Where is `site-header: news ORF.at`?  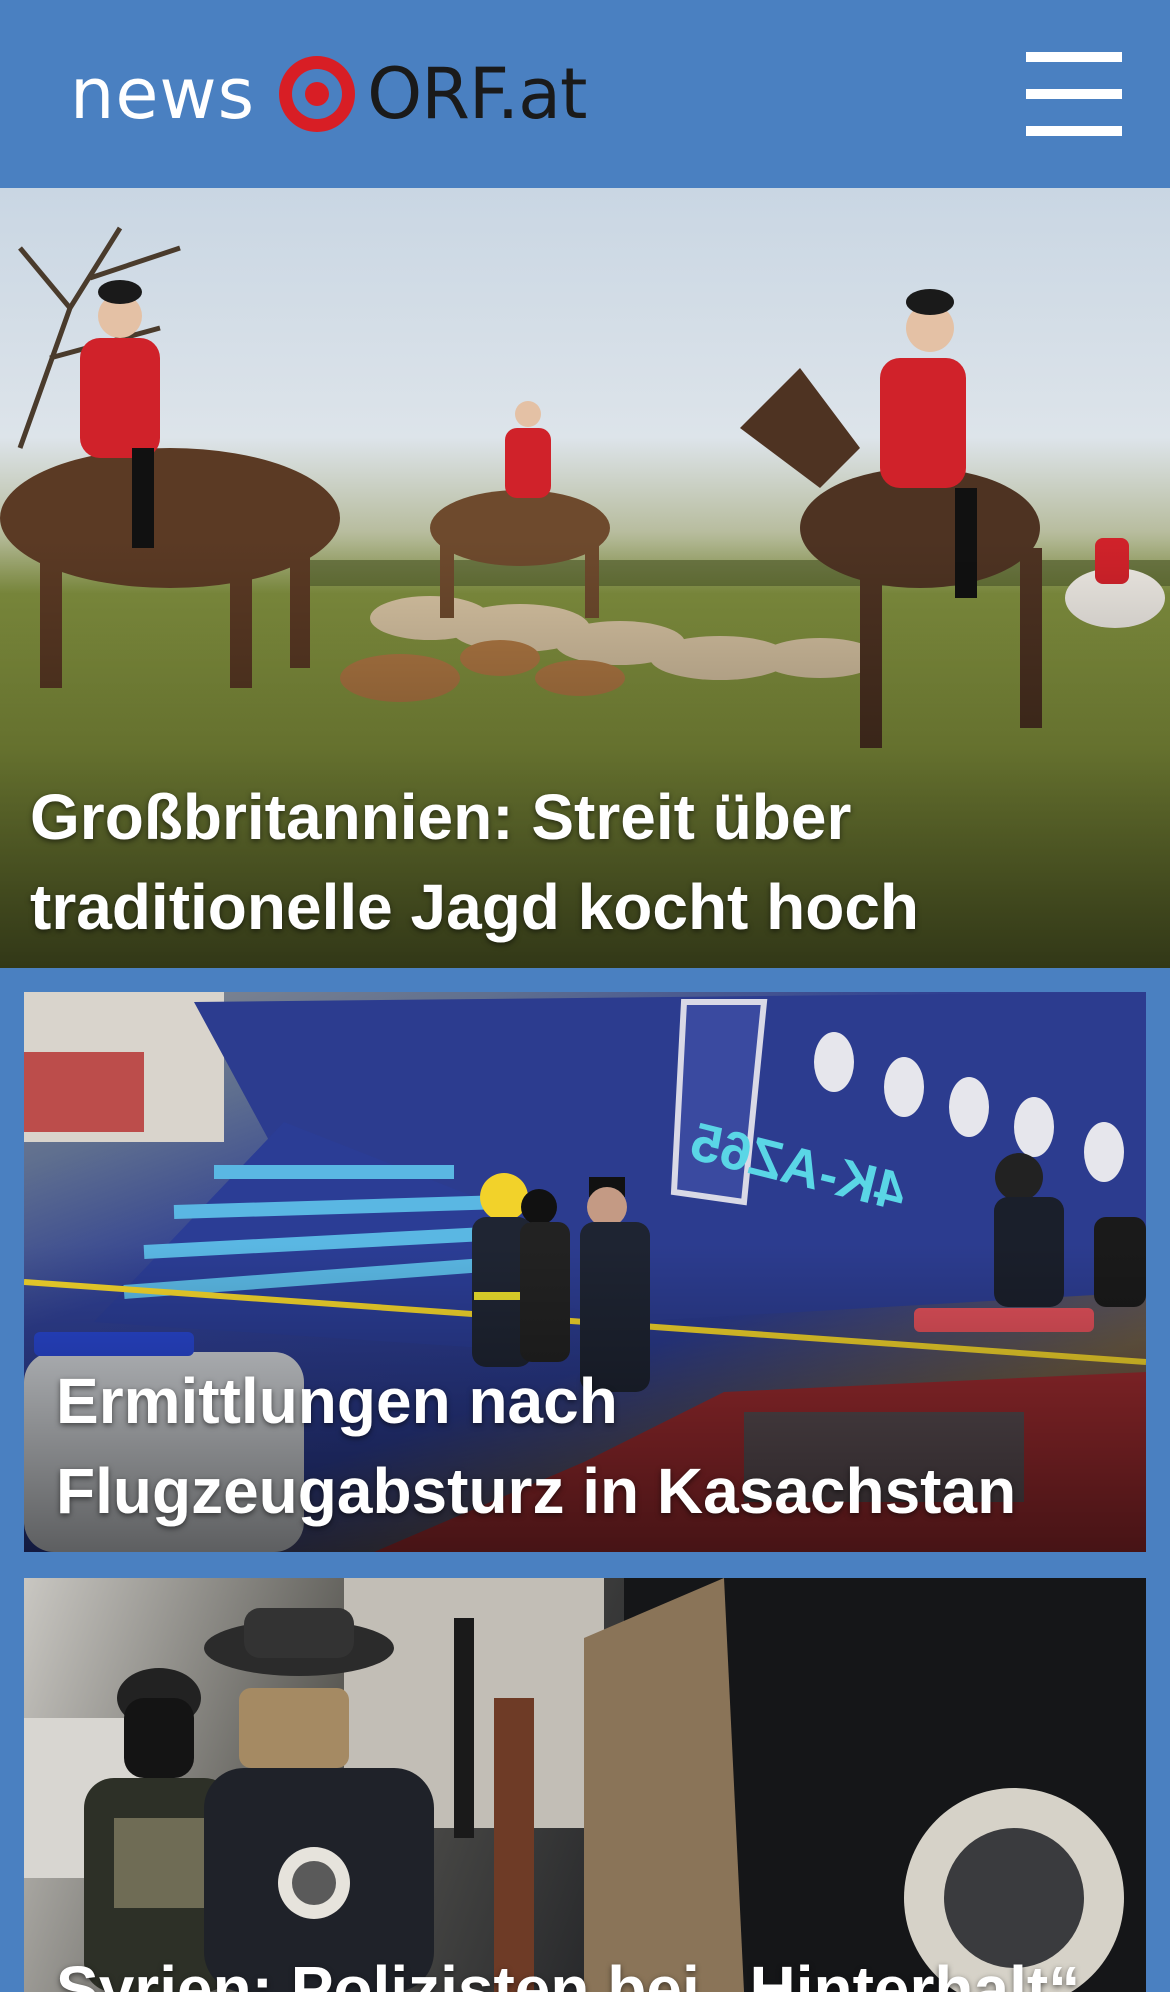 site-header: news ORF.at is located at coordinates (585, 94).